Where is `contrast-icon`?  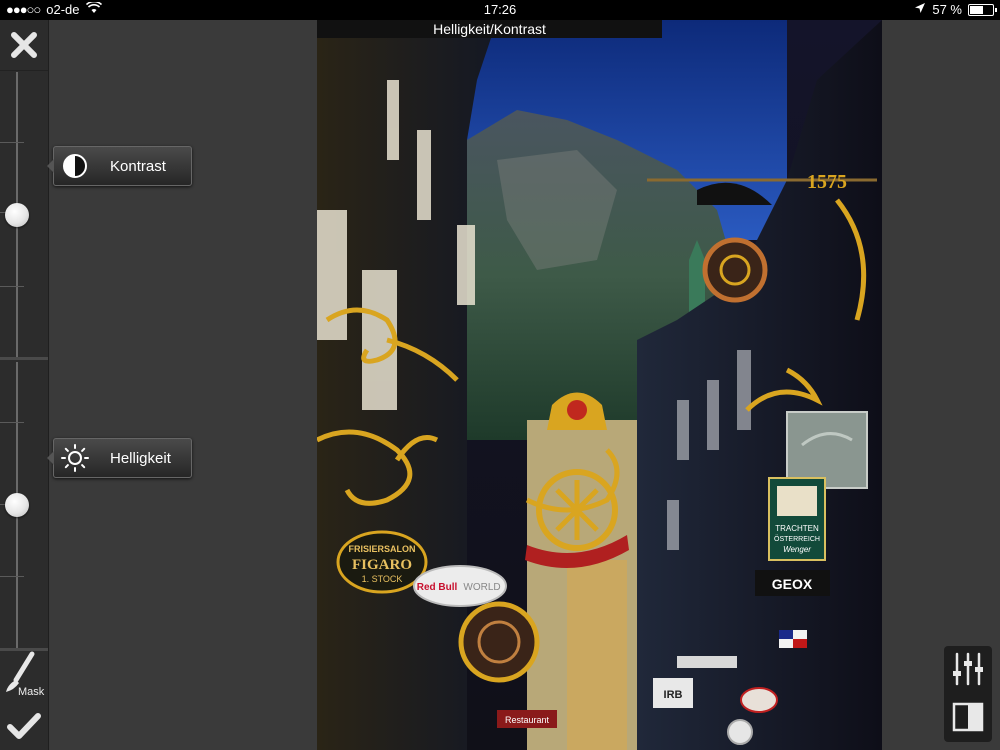
contrast-icon is located at coordinates (75, 166).